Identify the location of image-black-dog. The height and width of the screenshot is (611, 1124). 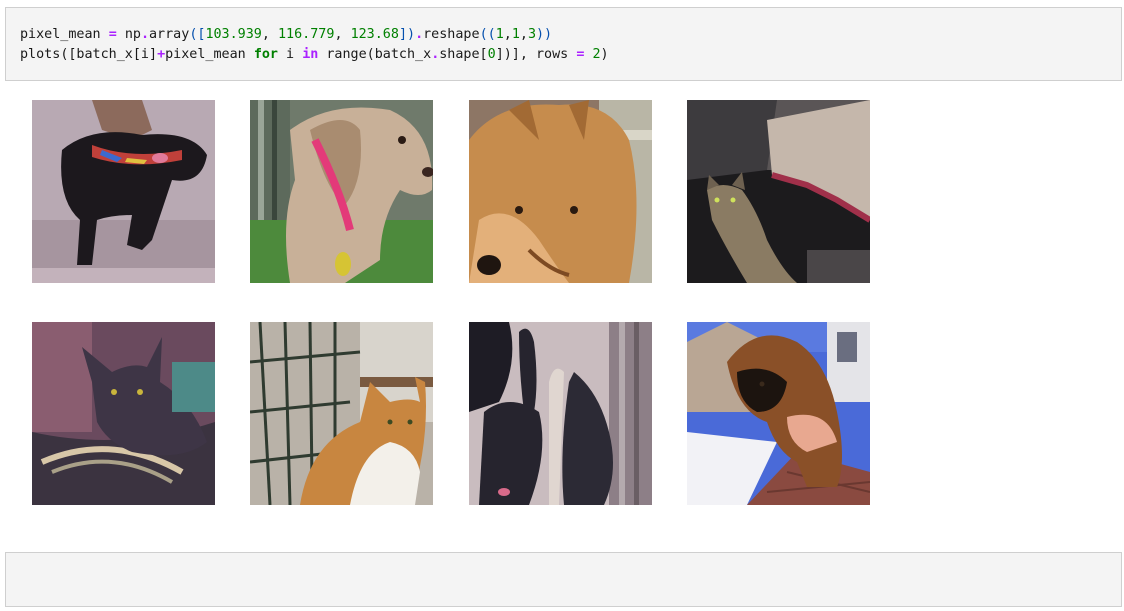
(123, 191).